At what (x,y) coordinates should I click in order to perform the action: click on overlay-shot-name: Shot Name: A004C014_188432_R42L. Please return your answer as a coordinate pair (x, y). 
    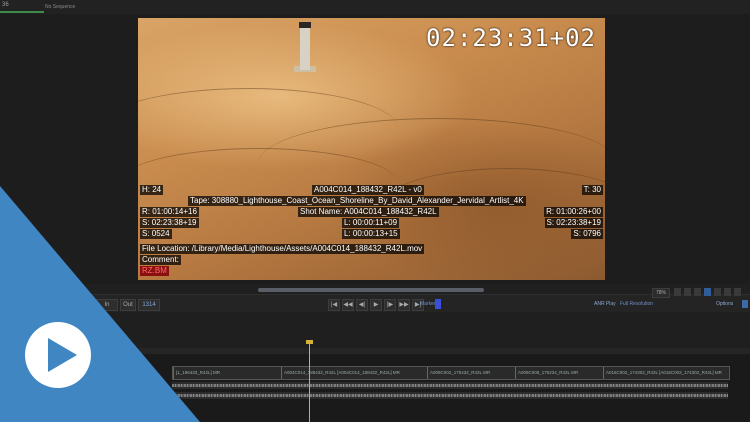
    Looking at the image, I should click on (368, 212).